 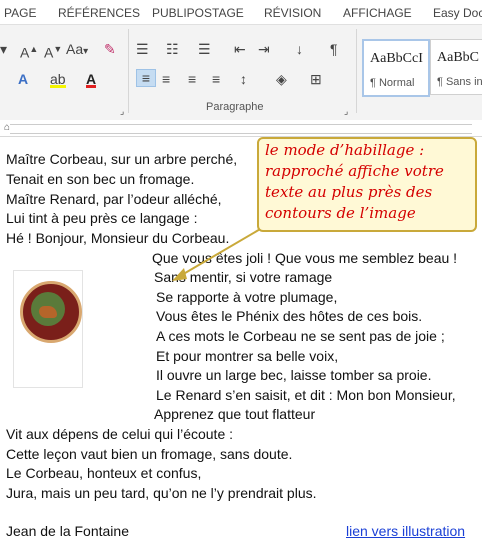 I want to click on cheese-label-image, so click(x=51, y=312).